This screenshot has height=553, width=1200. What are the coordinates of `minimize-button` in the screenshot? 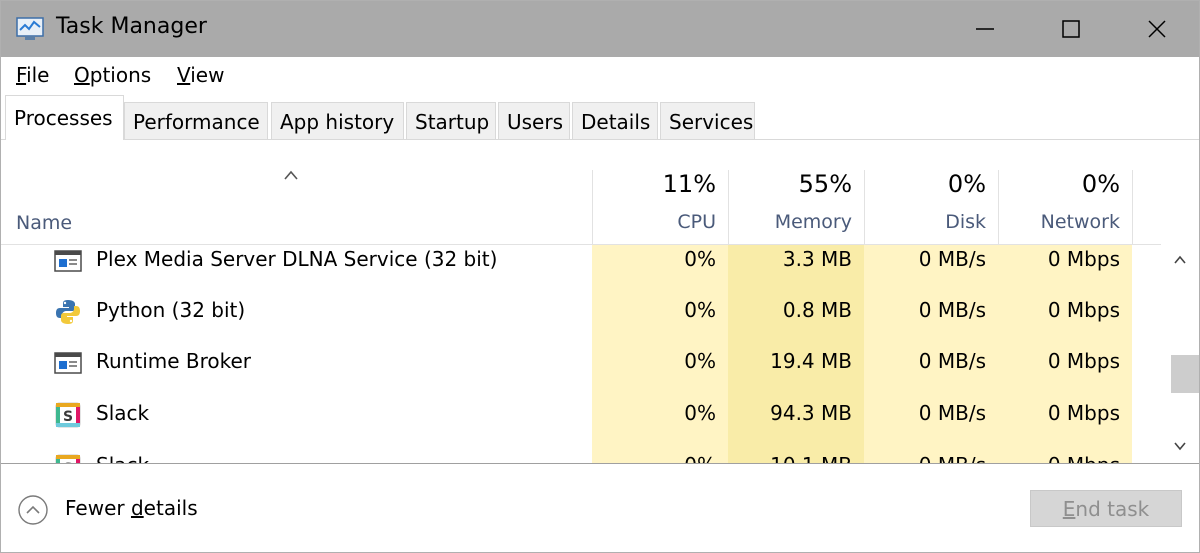 It's located at (985, 29).